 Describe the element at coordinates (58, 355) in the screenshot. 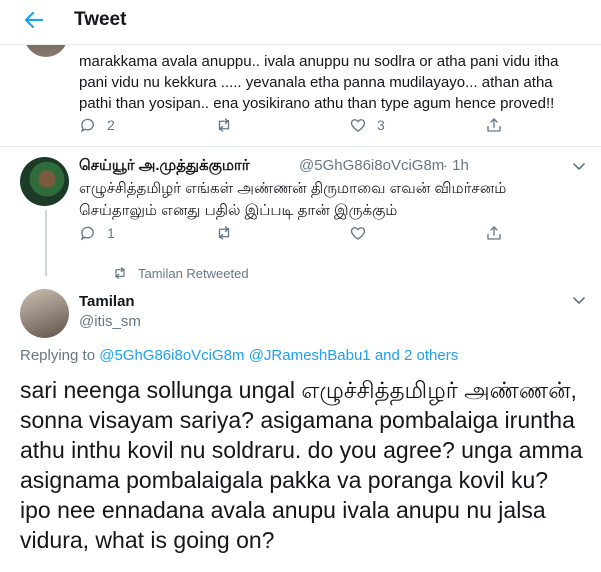

I see `replying-prefix: Replying to` at that location.